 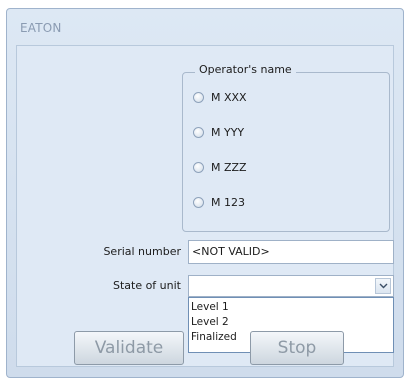 I want to click on dropdown-option-level-2: Level 2, so click(x=292, y=322).